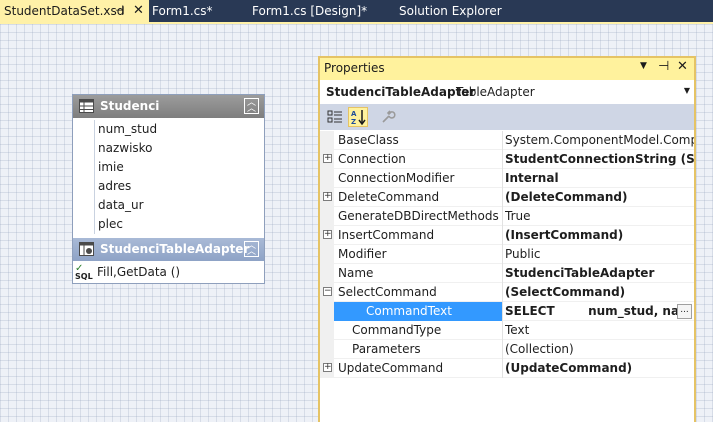 The width and height of the screenshot is (713, 422). What do you see at coordinates (401, 92) in the screenshot?
I see `object-name: StudenciTableAdapter` at bounding box center [401, 92].